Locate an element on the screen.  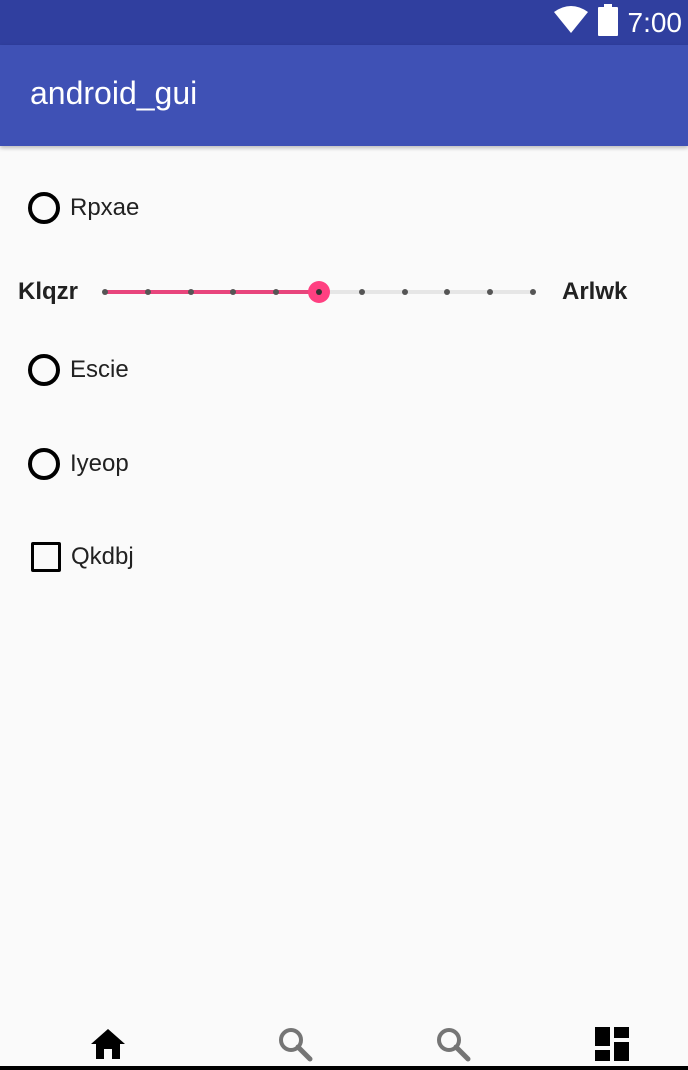
status-bar: 7:00 is located at coordinates (344, 22).